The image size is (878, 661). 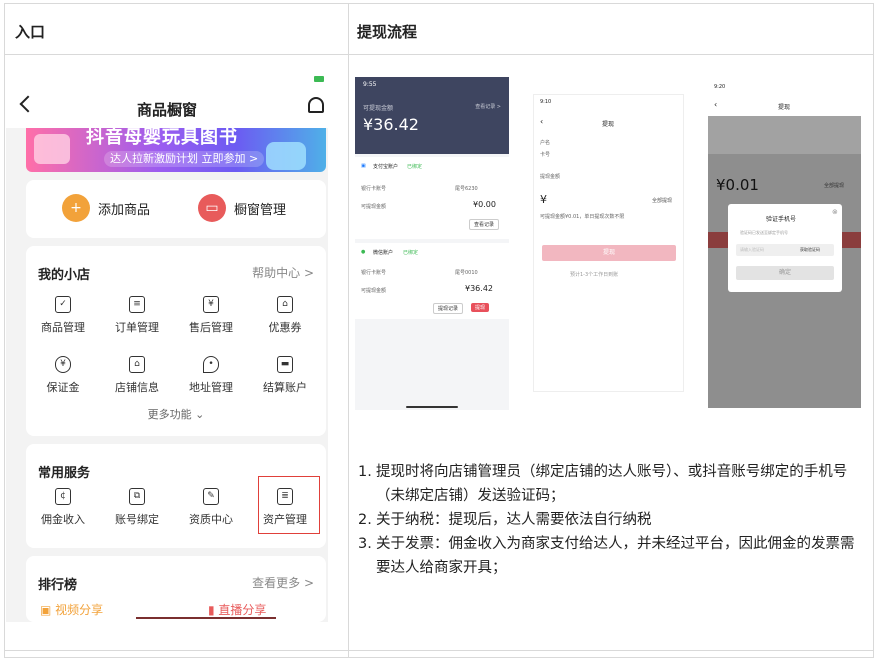 What do you see at coordinates (609, 253) in the screenshot?
I see `withdraw-submit-button: 提现` at bounding box center [609, 253].